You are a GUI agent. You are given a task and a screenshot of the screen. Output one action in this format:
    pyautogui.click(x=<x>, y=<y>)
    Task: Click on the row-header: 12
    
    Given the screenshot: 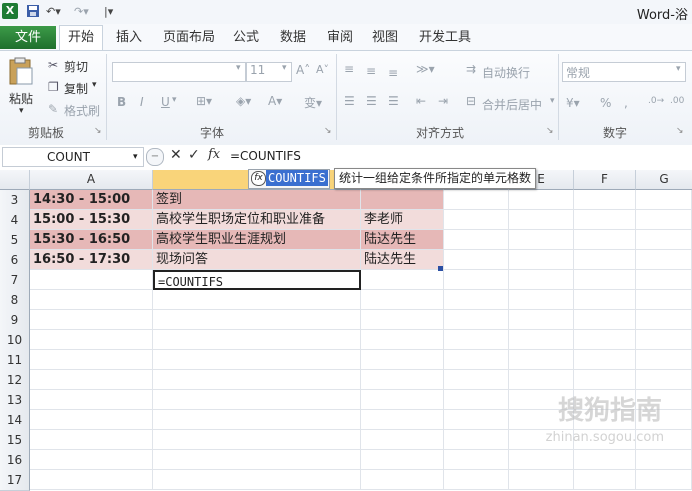 What is the action you would take?
    pyautogui.click(x=15, y=380)
    